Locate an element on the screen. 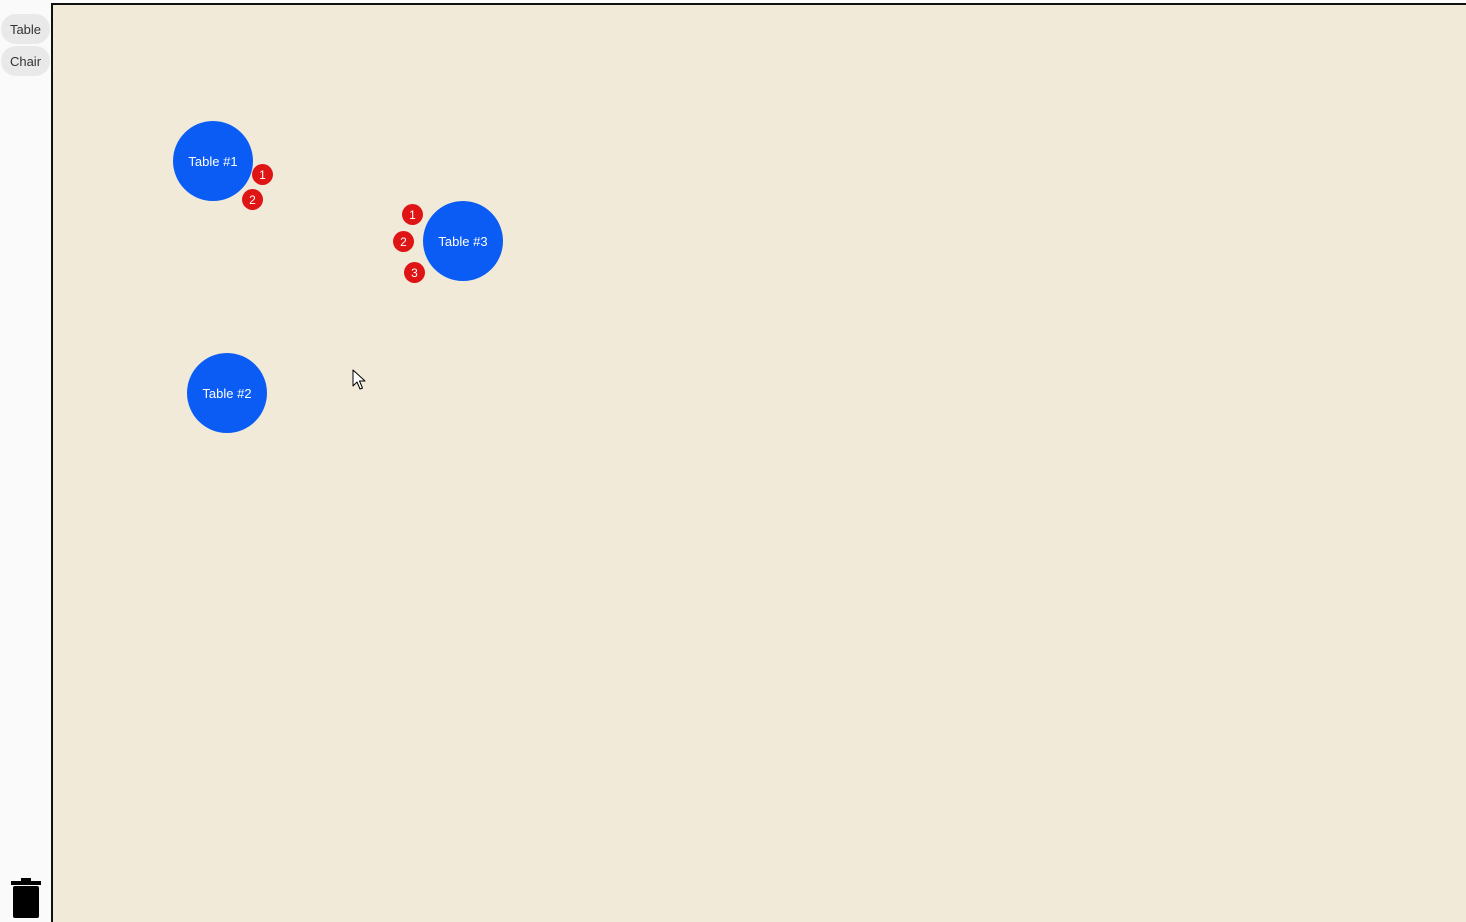 This screenshot has height=922, width=1466. table-1-chair-2: 2 is located at coordinates (252, 199).